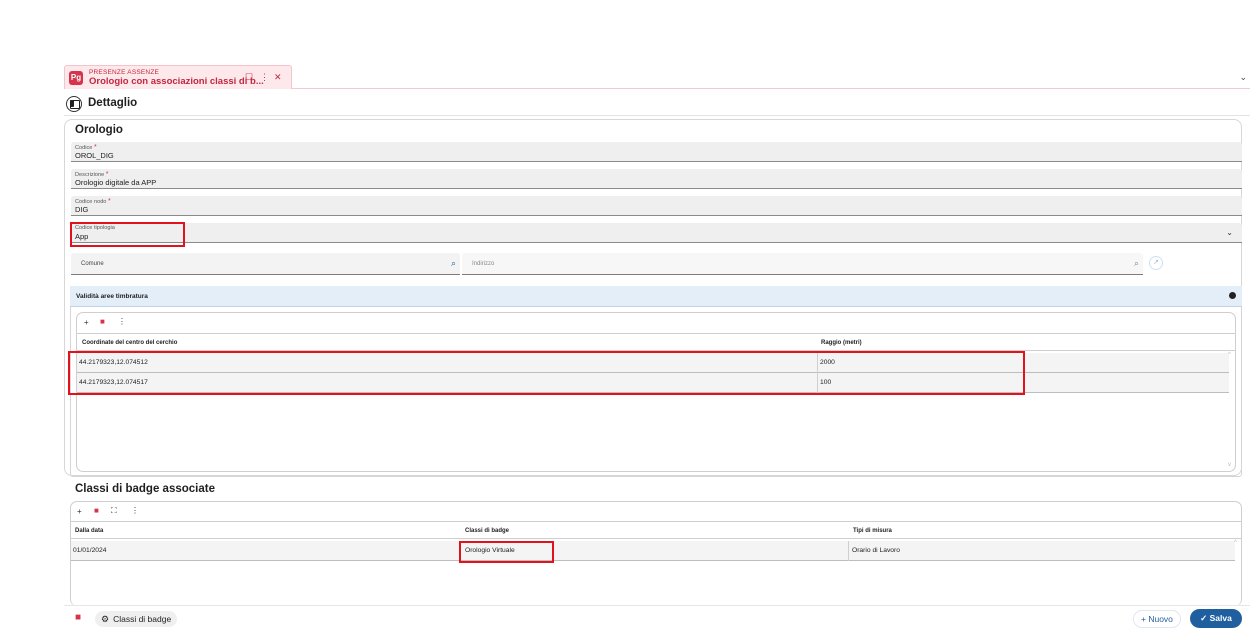 The height and width of the screenshot is (628, 1250). Describe the element at coordinates (1229, 465) in the screenshot. I see `scroll-down-icon: v` at that location.